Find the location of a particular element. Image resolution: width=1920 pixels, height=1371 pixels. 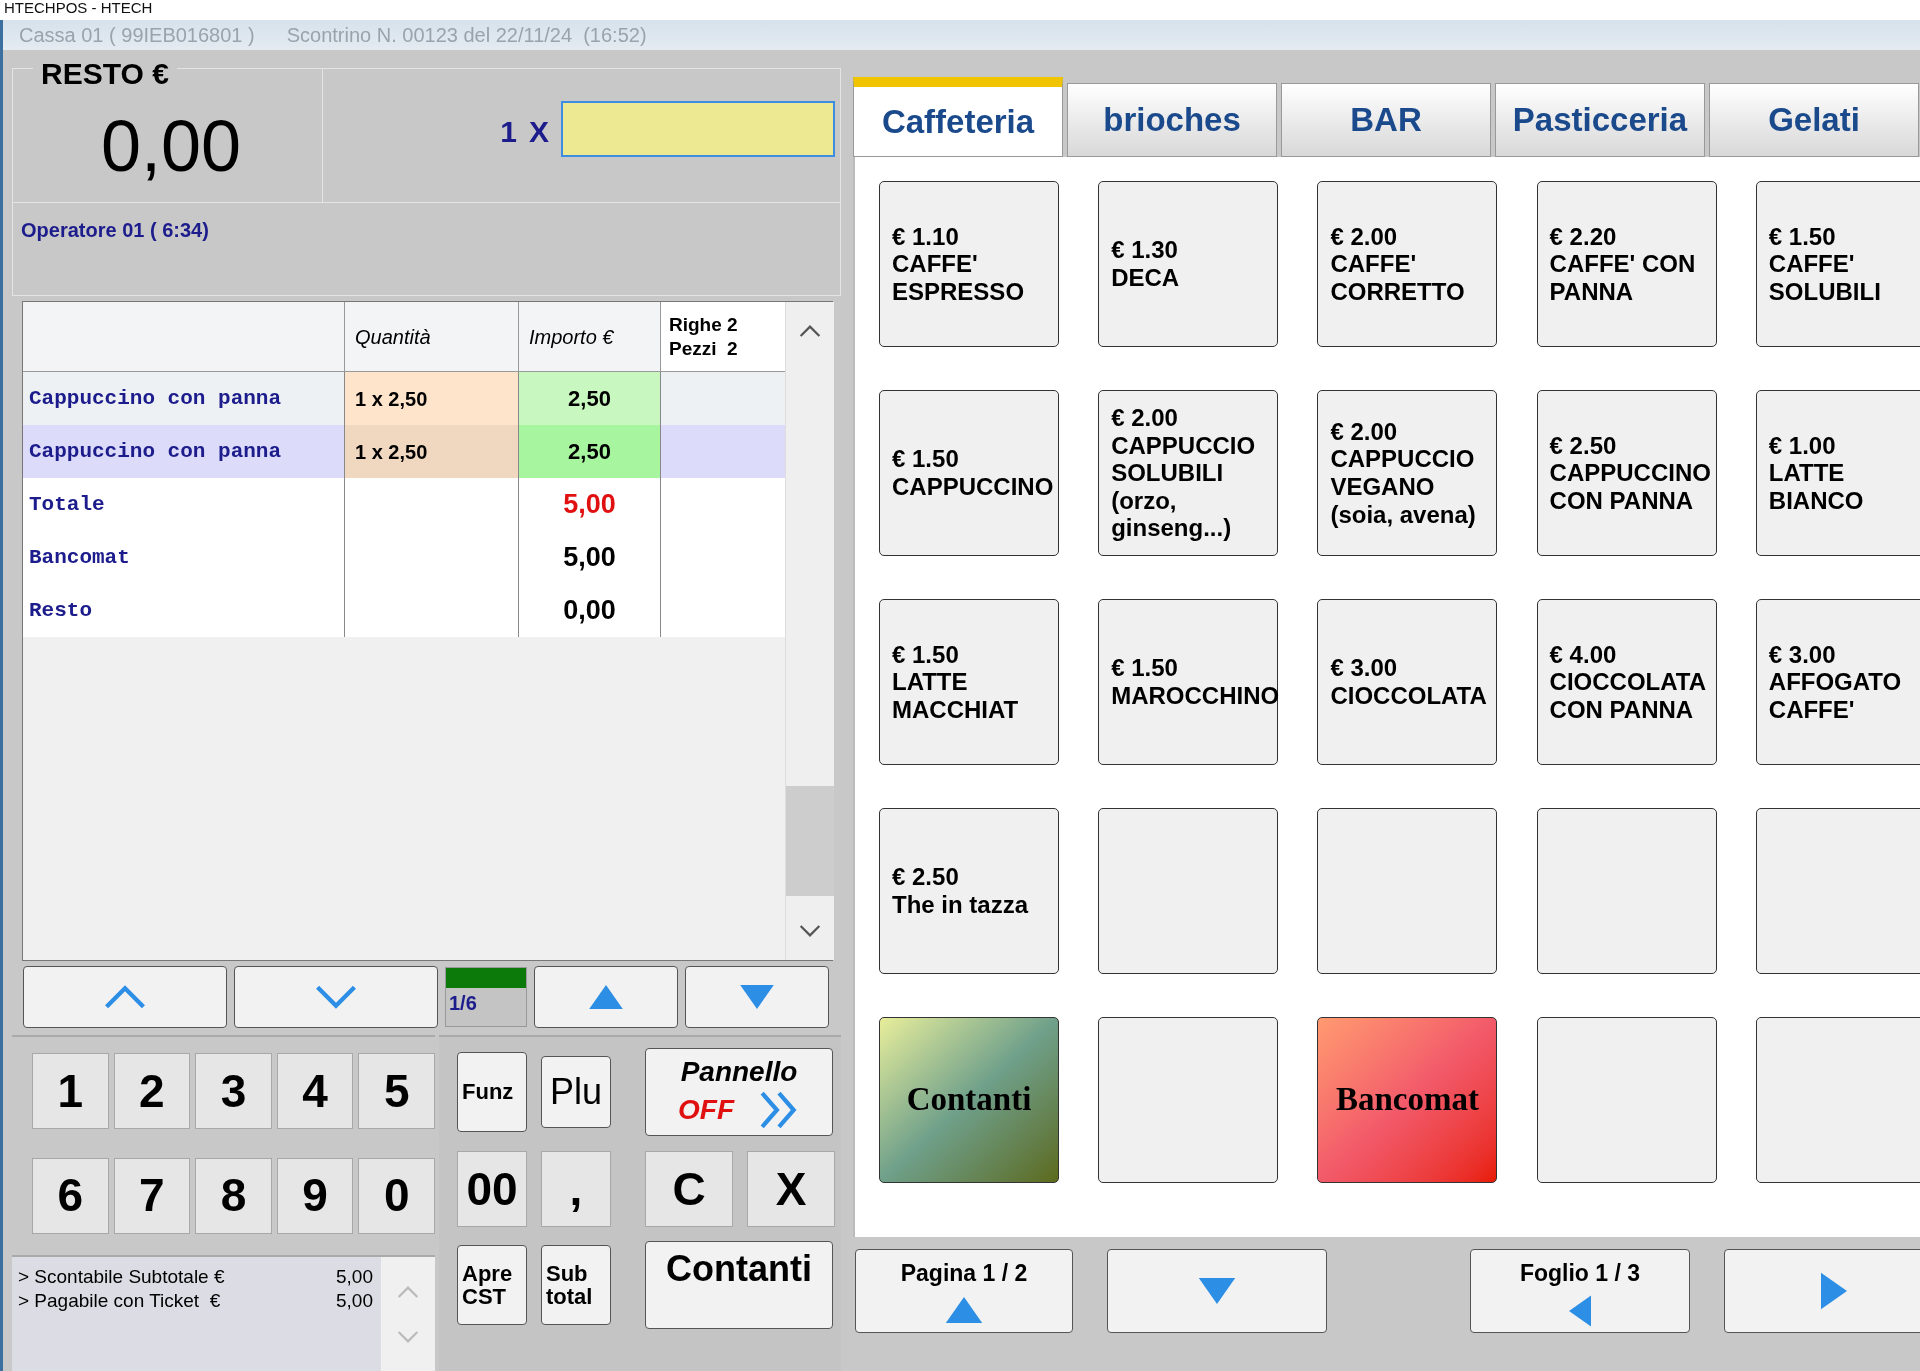

product-tile: € 4.00 CIOCCOLATA CON PANNA is located at coordinates (1626, 682).